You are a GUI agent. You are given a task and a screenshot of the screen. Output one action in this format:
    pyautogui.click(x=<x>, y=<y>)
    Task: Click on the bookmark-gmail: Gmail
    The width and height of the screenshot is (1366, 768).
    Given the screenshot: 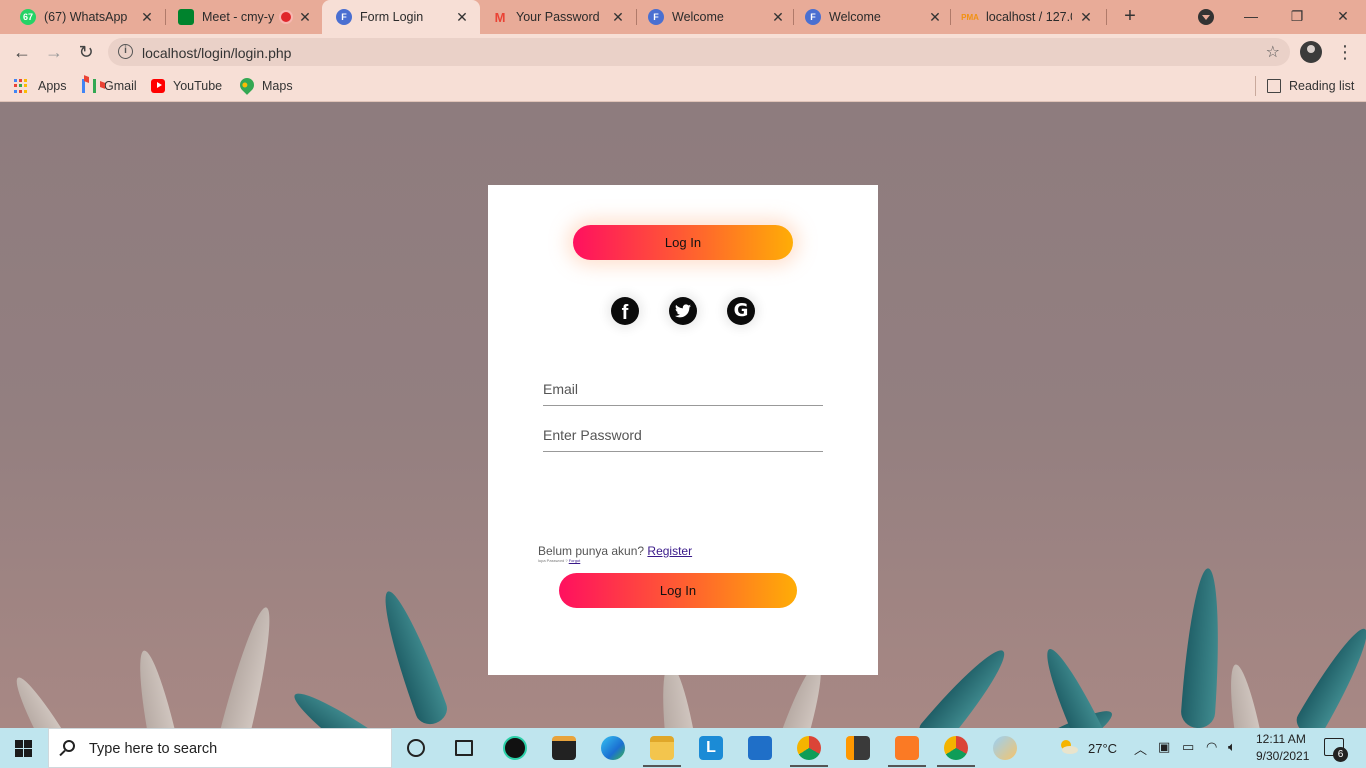 What is the action you would take?
    pyautogui.click(x=109, y=86)
    